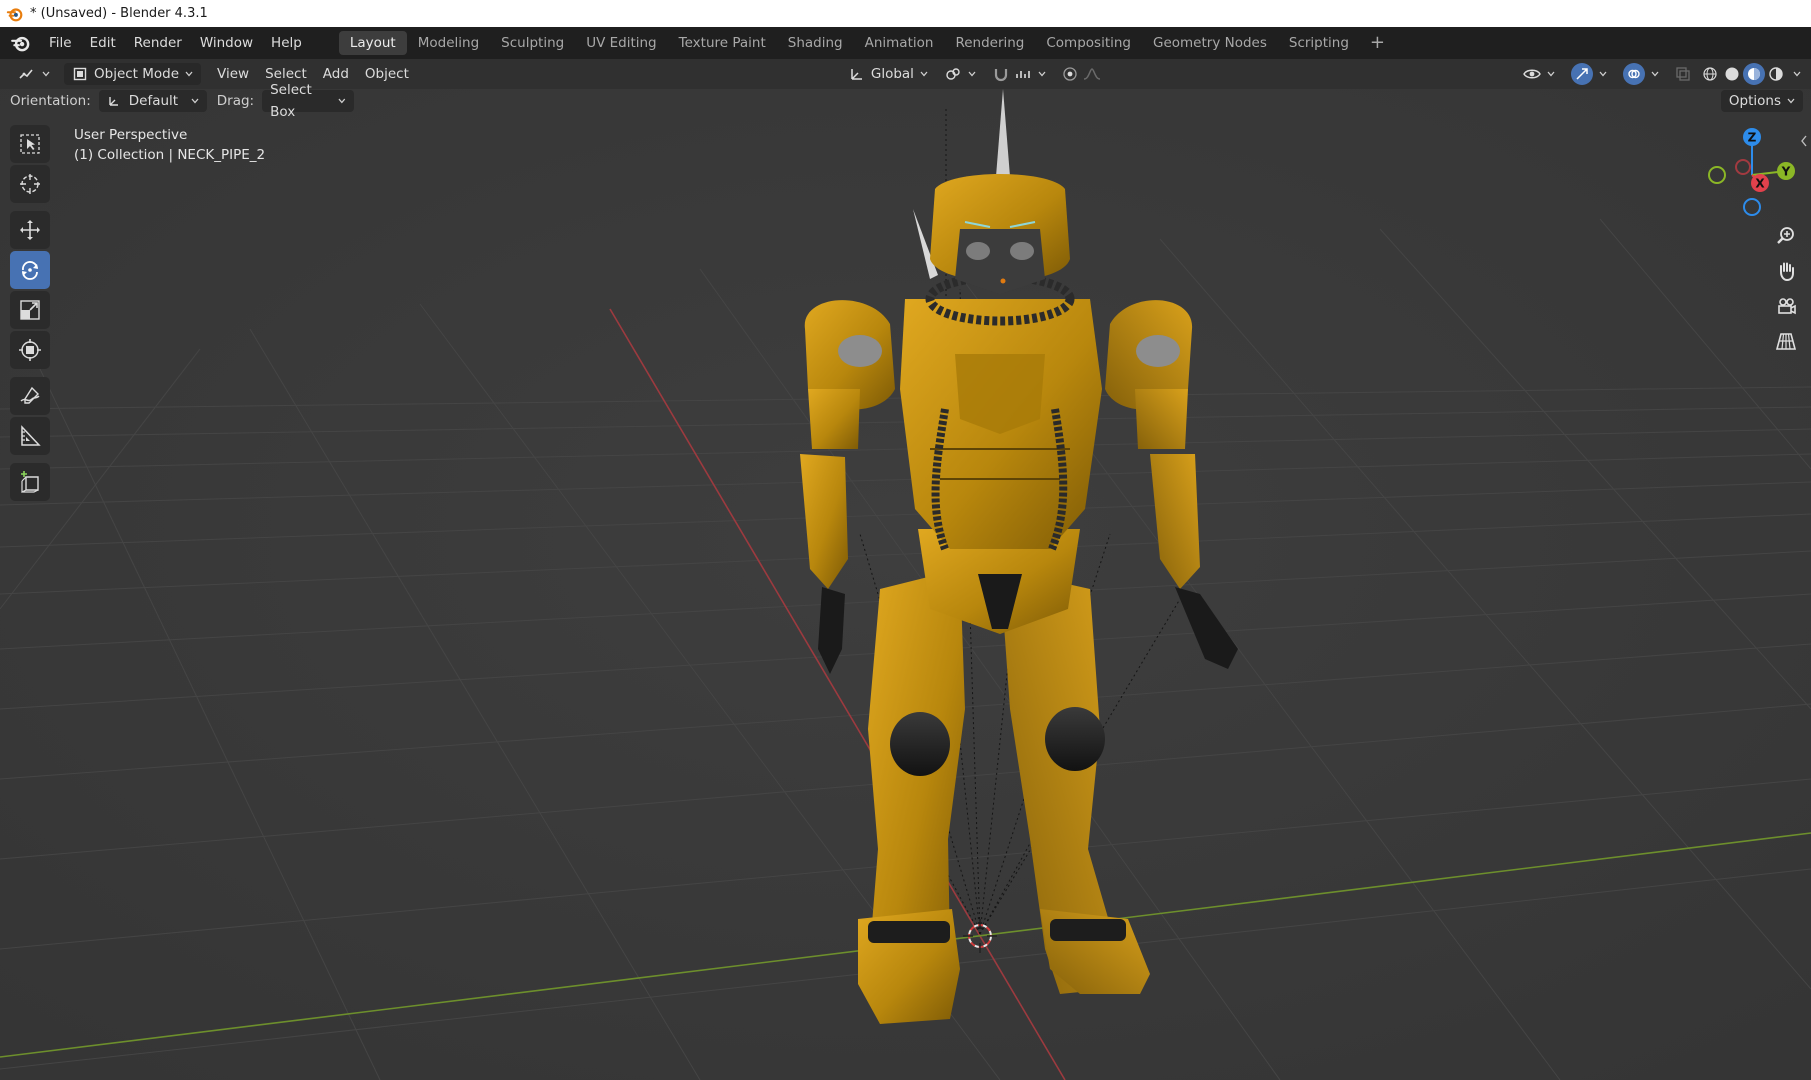 The image size is (1811, 1080). I want to click on gizmo-z-label: Z, so click(1752, 138).